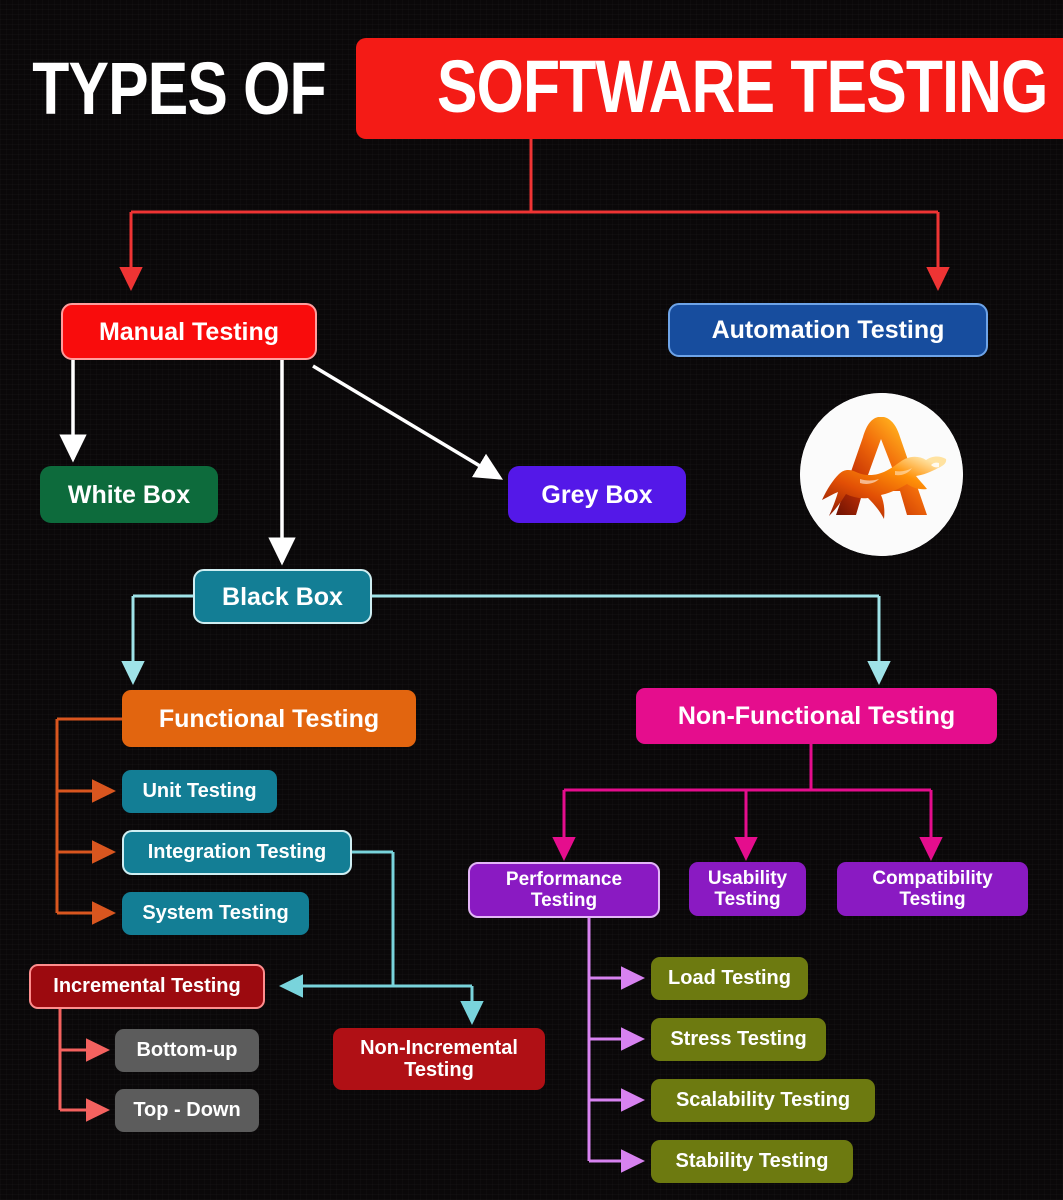 This screenshot has width=1063, height=1200. I want to click on node-label: Automation Testing, so click(828, 330).